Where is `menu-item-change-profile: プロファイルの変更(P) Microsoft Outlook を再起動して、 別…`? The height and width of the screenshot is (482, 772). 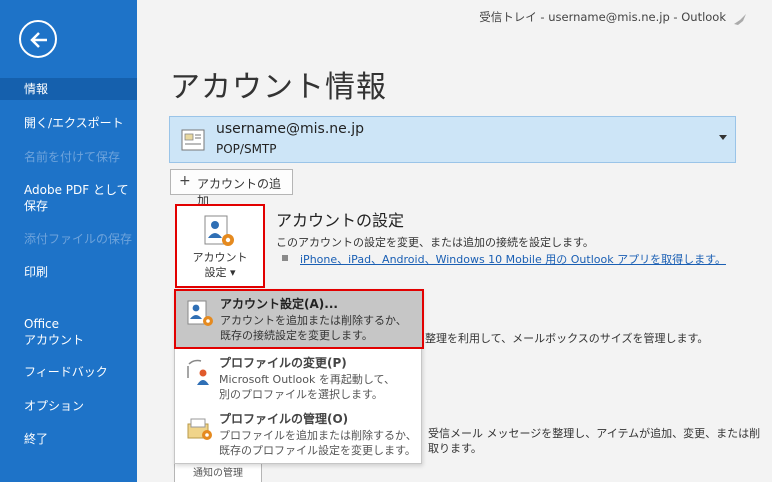
menu-item-change-profile: プロファイルの変更(P) Microsoft Outlook を再起動して、 別… is located at coordinates (298, 379).